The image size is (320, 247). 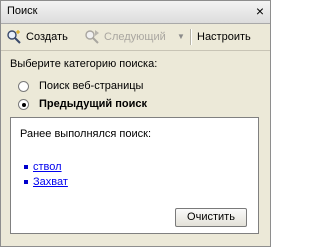 I want to click on next-button: Следующий, so click(x=126, y=37).